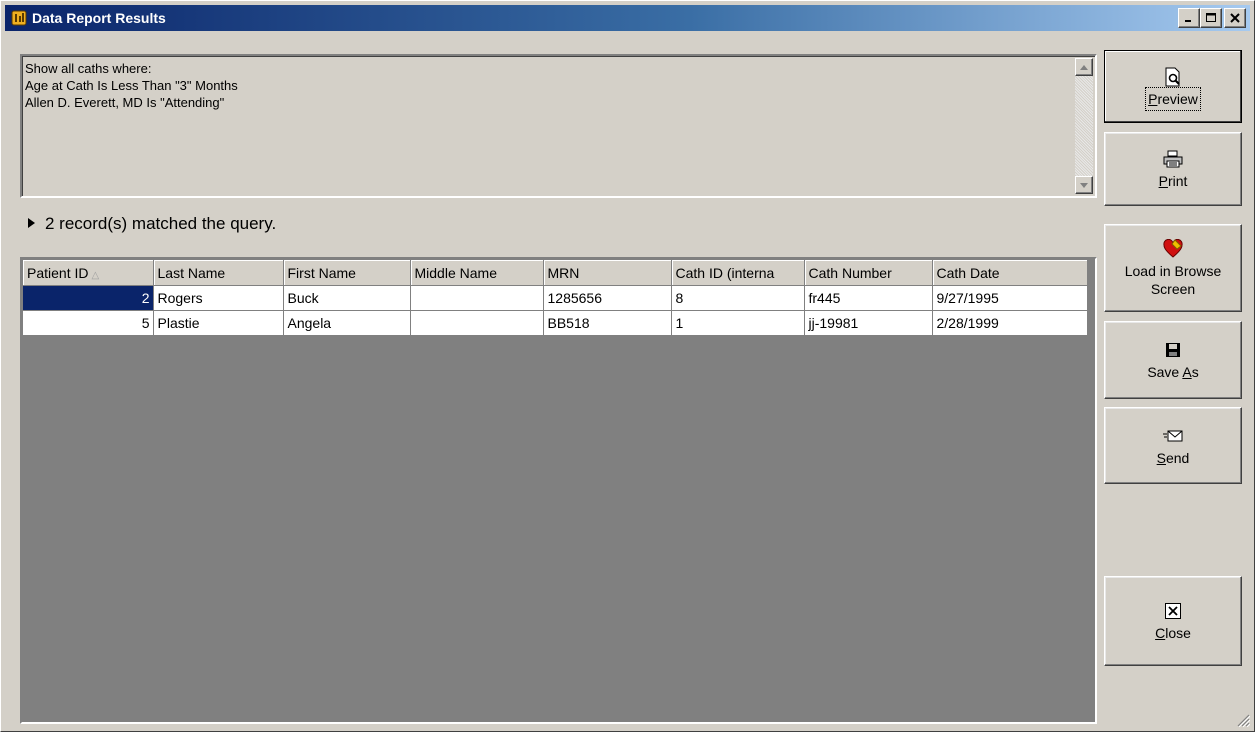 The image size is (1255, 732). What do you see at coordinates (607, 298) in the screenshot?
I see `cell-mrn: 1285656` at bounding box center [607, 298].